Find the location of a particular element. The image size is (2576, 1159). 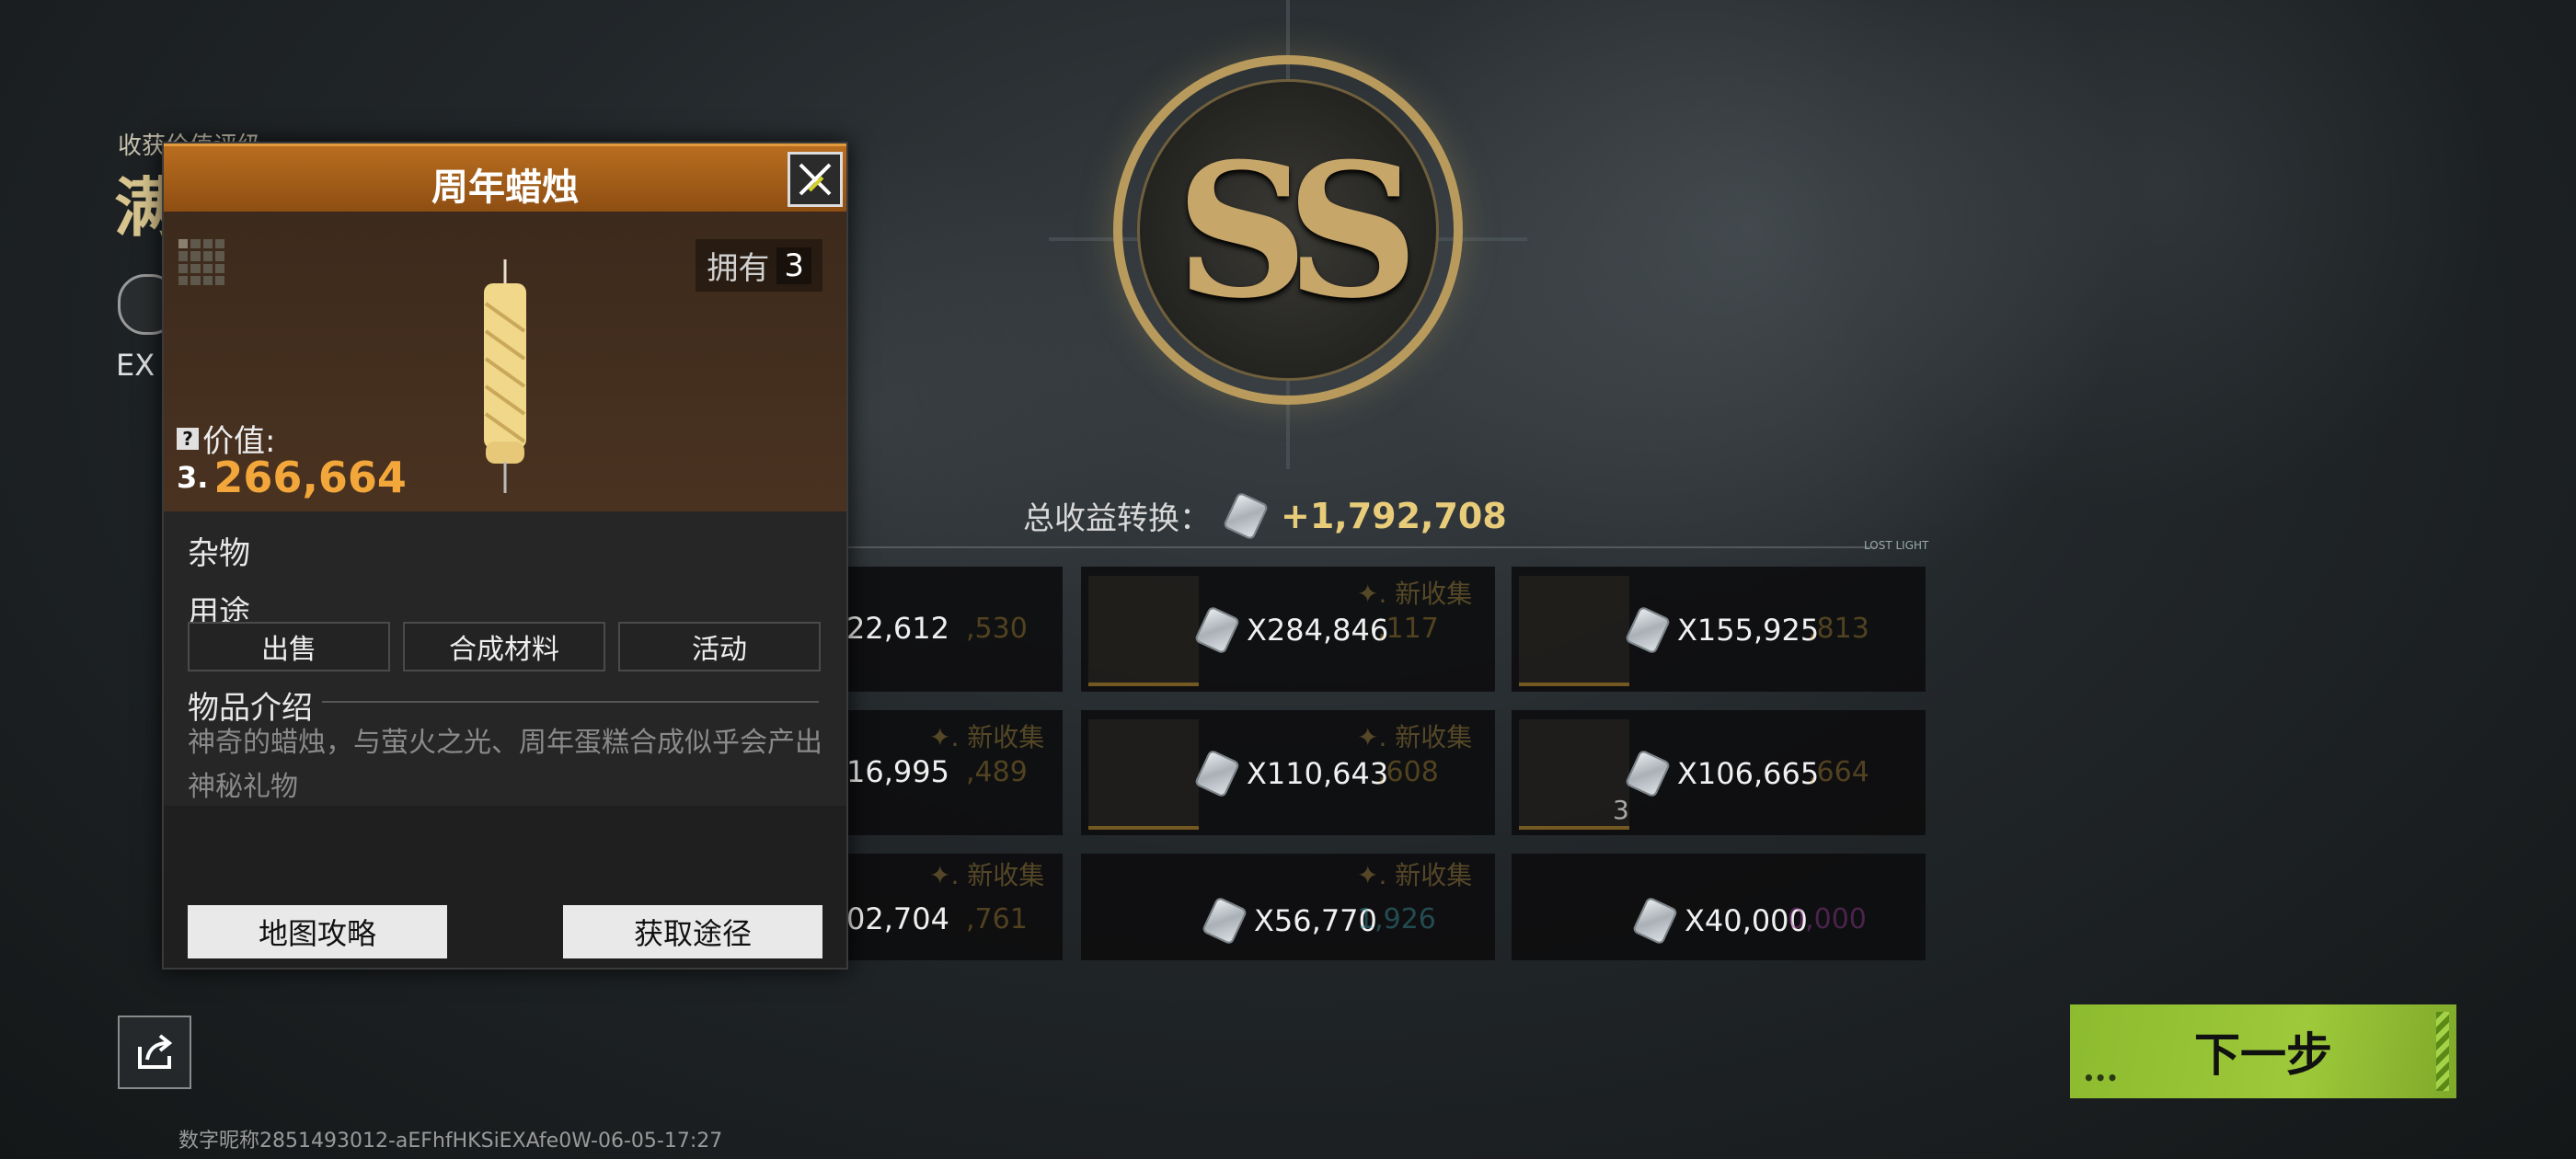

item-preview-area: 拥有 3 ? 价值: 3. 266,664 is located at coordinates (505, 361).